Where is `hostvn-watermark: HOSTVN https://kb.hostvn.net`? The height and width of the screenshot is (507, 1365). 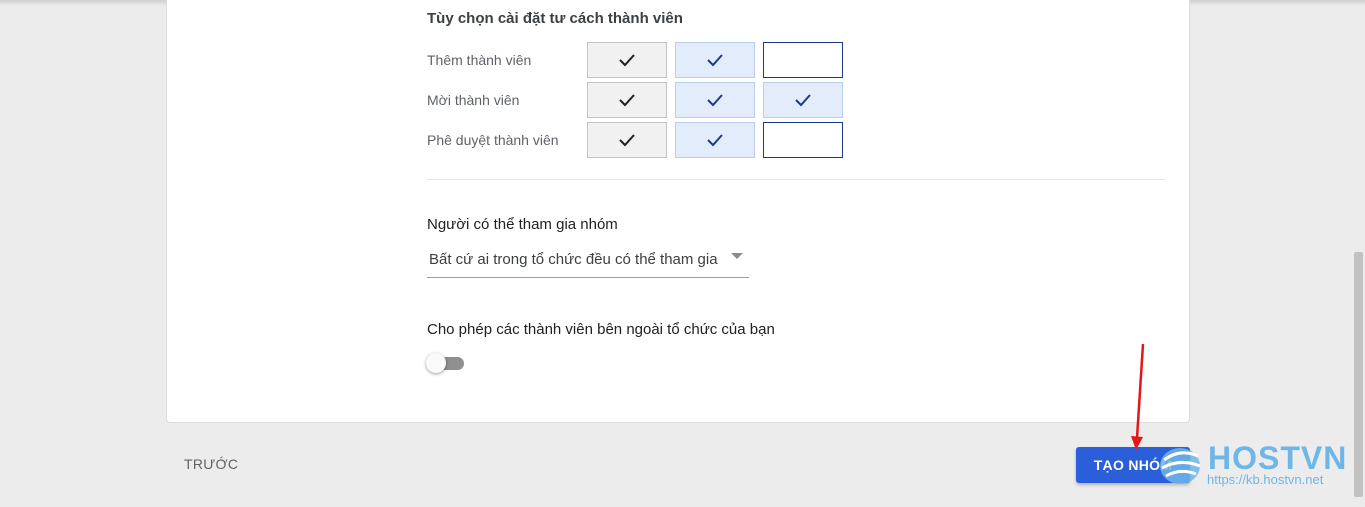 hostvn-watermark: HOSTVN https://kb.hostvn.net is located at coordinates (1250, 463).